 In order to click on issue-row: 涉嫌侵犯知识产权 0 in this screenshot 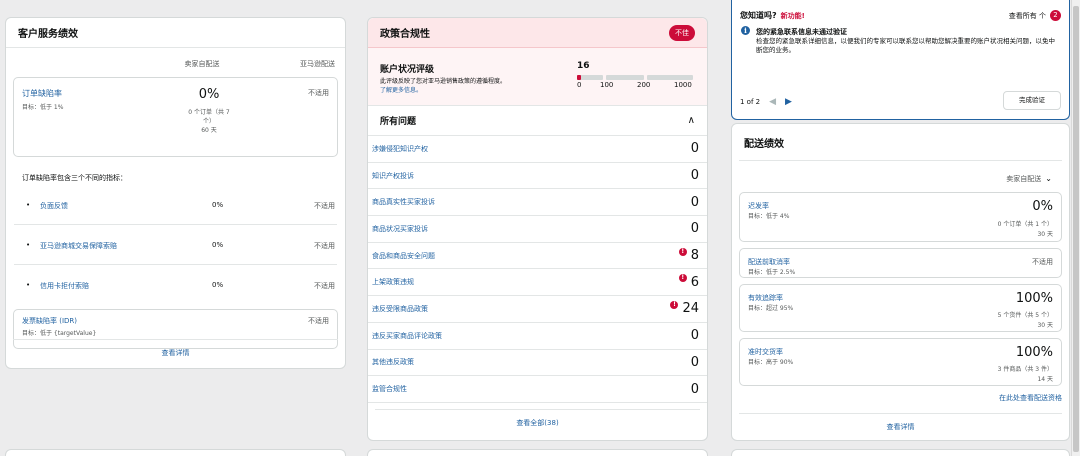, I will do `click(537, 149)`.